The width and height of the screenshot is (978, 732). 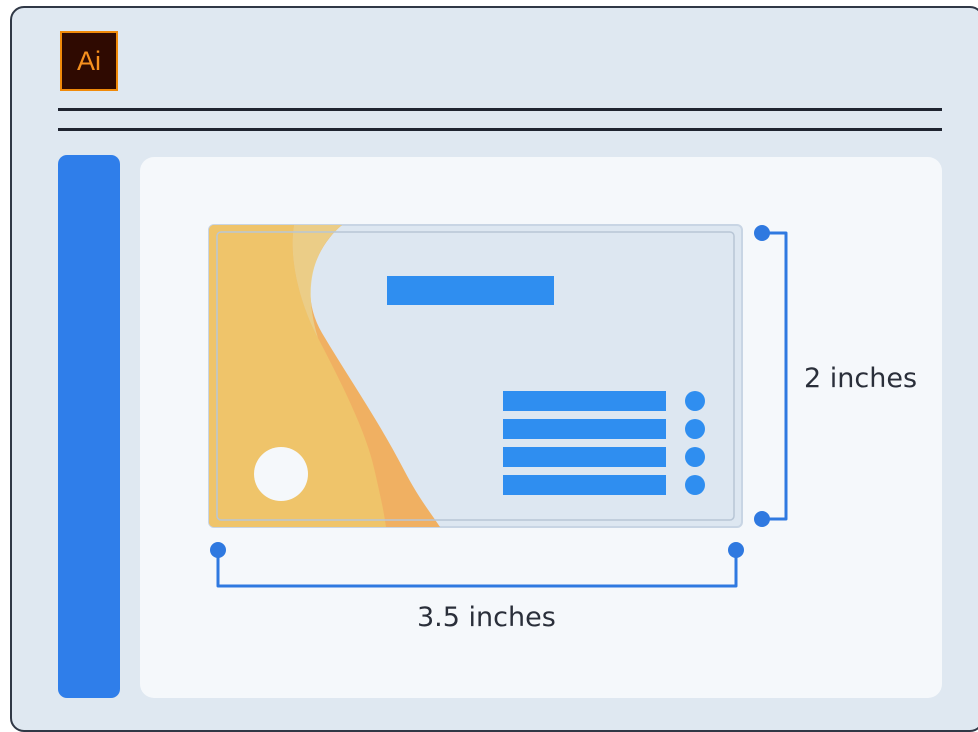 What do you see at coordinates (771, 376) in the screenshot?
I see `height-dimension-line` at bounding box center [771, 376].